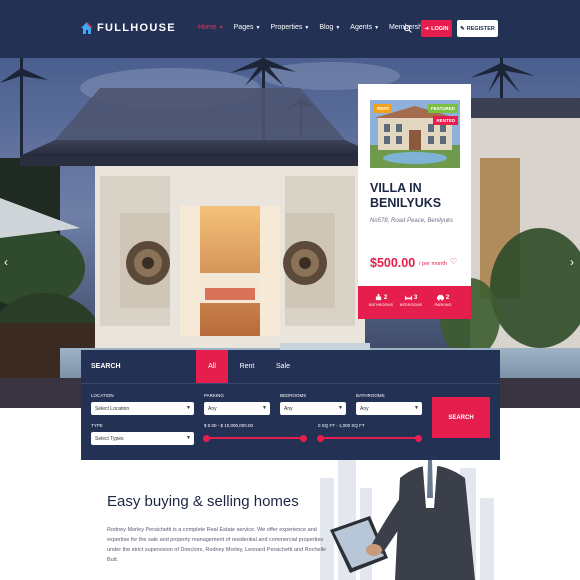  Describe the element at coordinates (288, 408) in the screenshot. I see `bedrooms-value: Any` at that location.